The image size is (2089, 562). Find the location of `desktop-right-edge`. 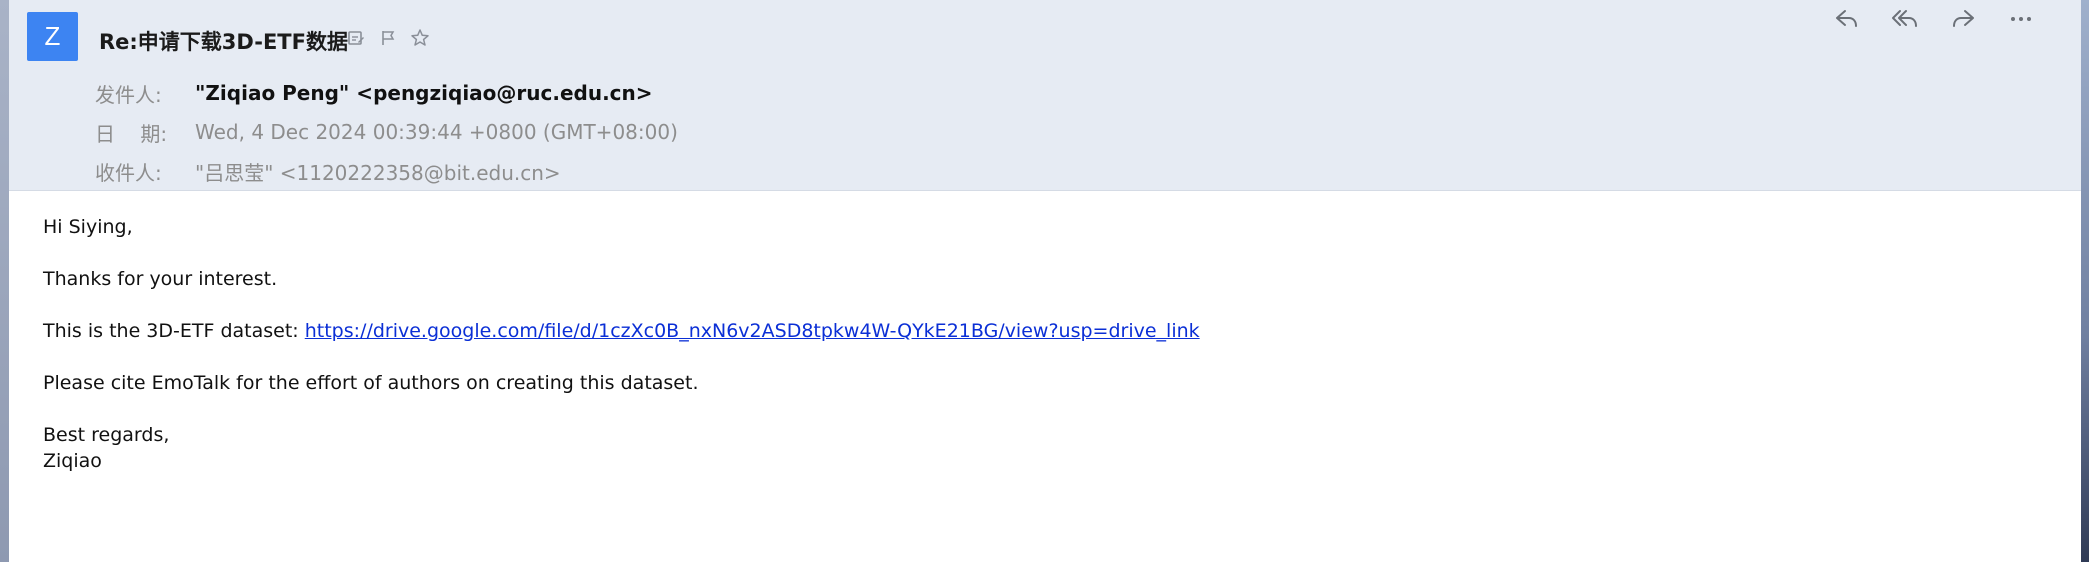

desktop-right-edge is located at coordinates (2085, 281).